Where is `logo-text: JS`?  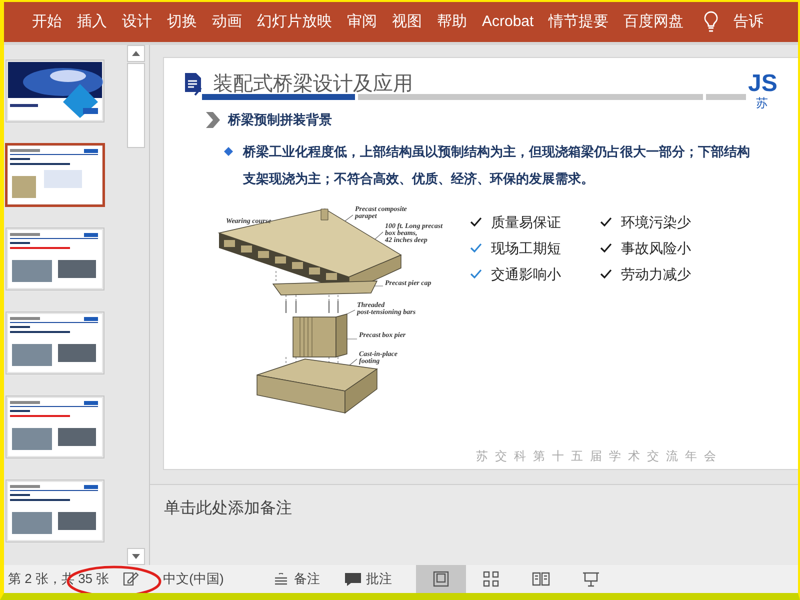 logo-text: JS is located at coordinates (763, 84).